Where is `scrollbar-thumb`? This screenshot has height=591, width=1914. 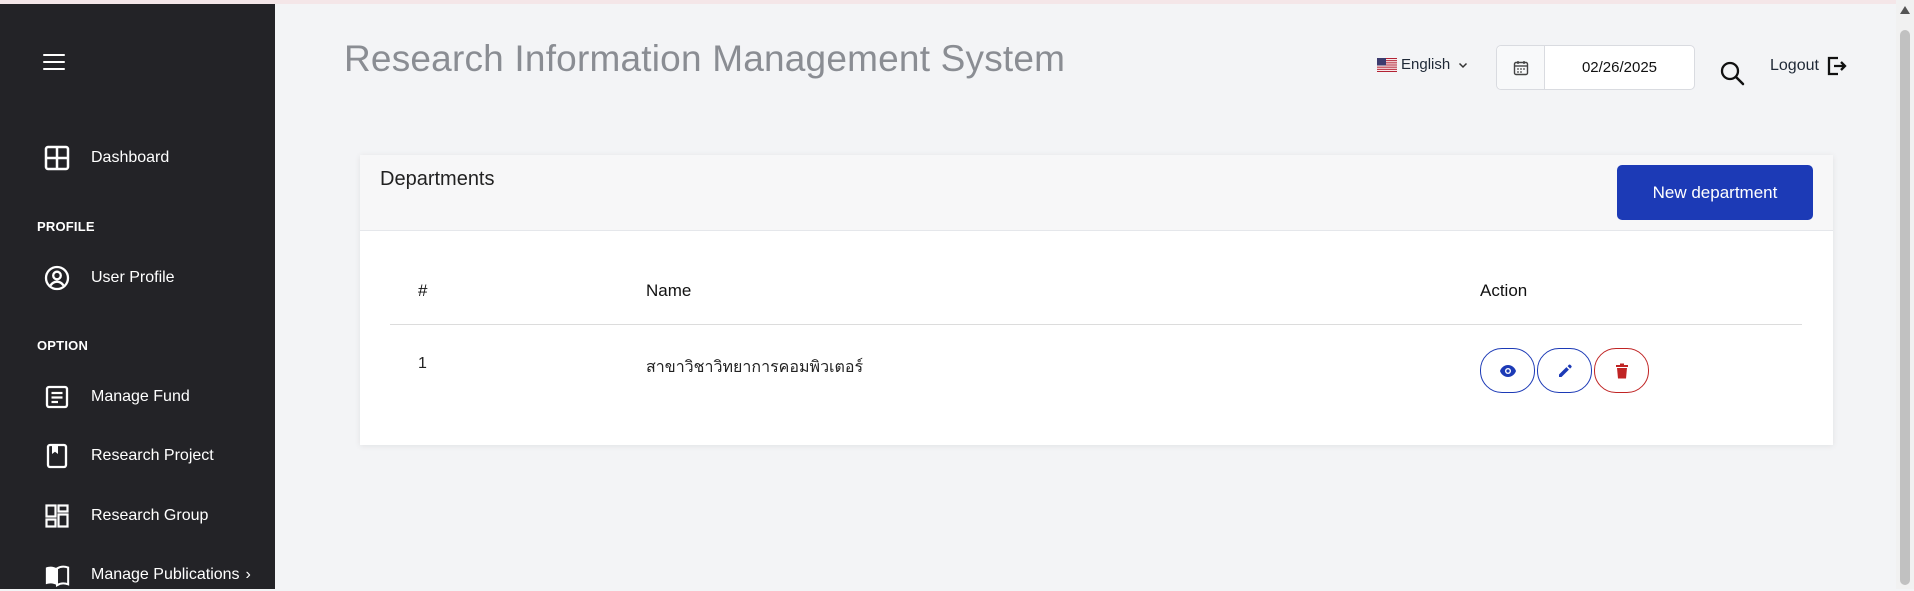 scrollbar-thumb is located at coordinates (1905, 307).